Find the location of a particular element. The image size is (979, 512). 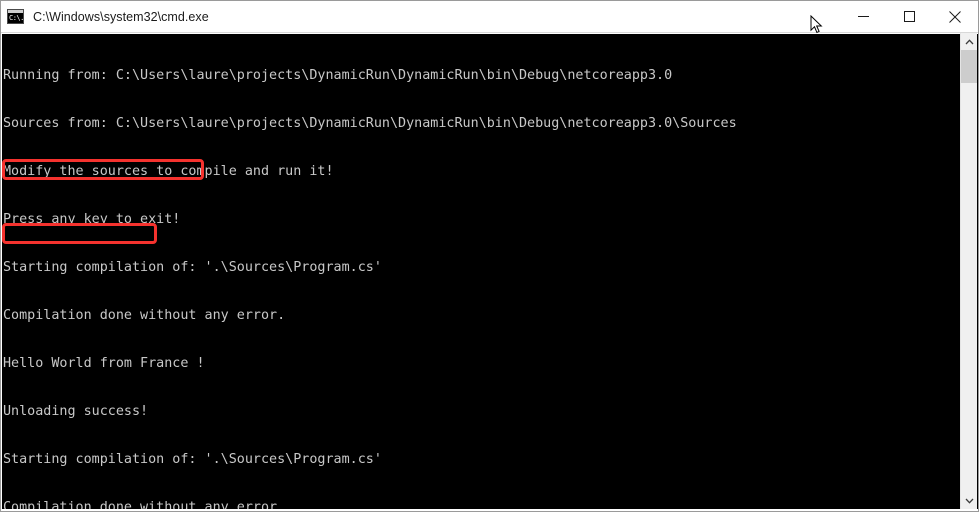

window-title: C:\Windows\system32\cmd.exe is located at coordinates (121, 16).